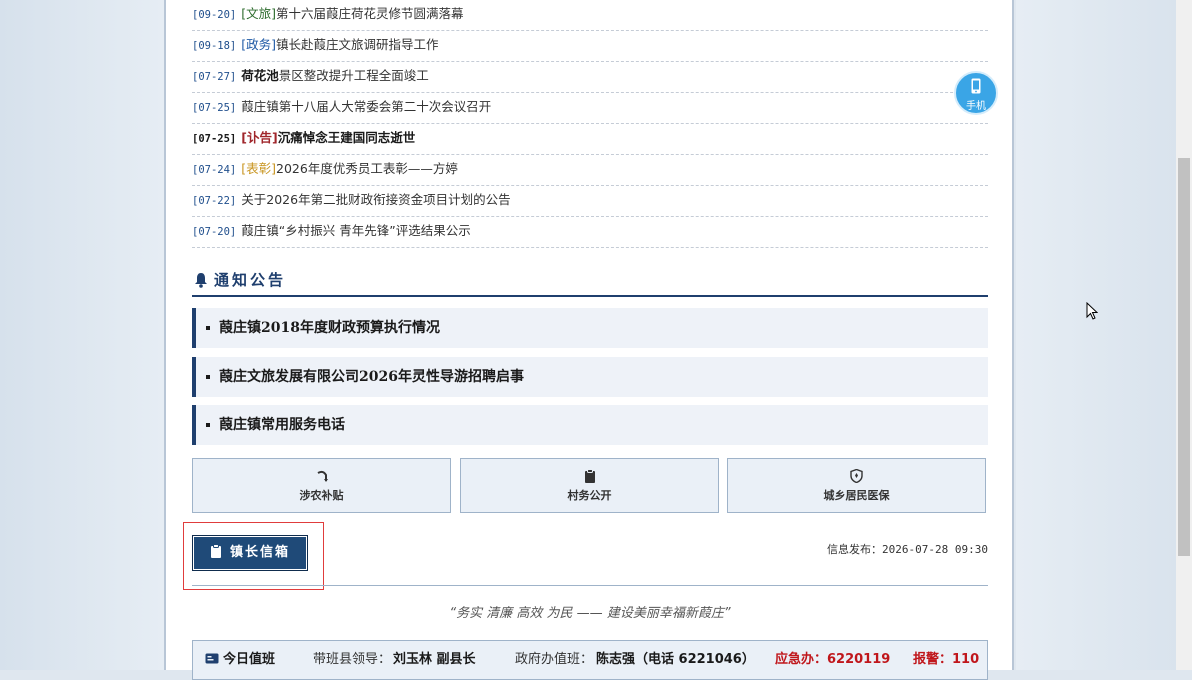  I want to click on page-background-left, so click(82, 335).